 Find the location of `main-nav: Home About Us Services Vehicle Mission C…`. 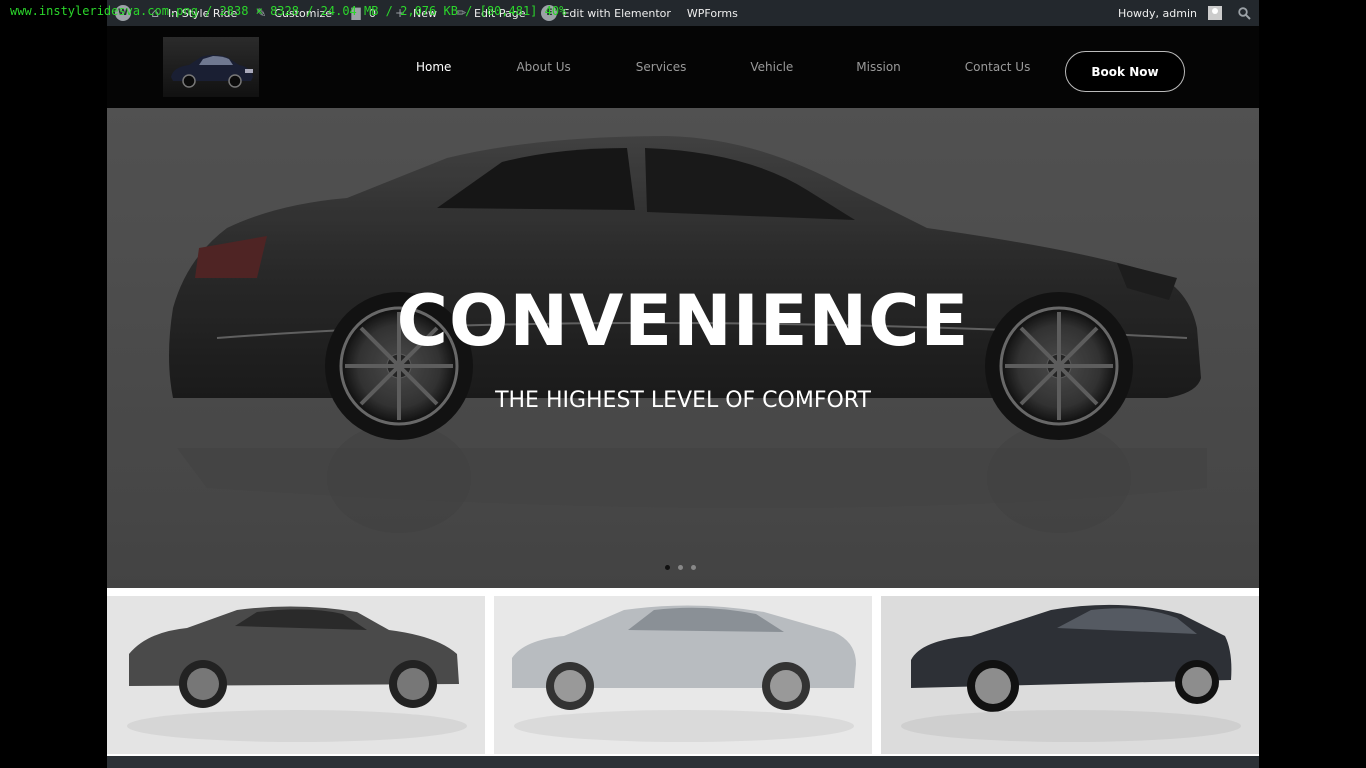

main-nav: Home About Us Services Vehicle Mission C… is located at coordinates (708, 67).